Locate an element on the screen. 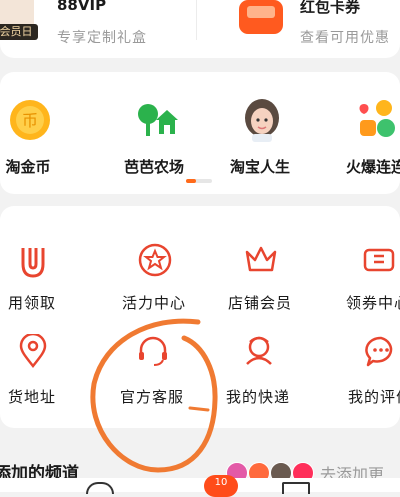  comment-icon is located at coordinates (379, 351).